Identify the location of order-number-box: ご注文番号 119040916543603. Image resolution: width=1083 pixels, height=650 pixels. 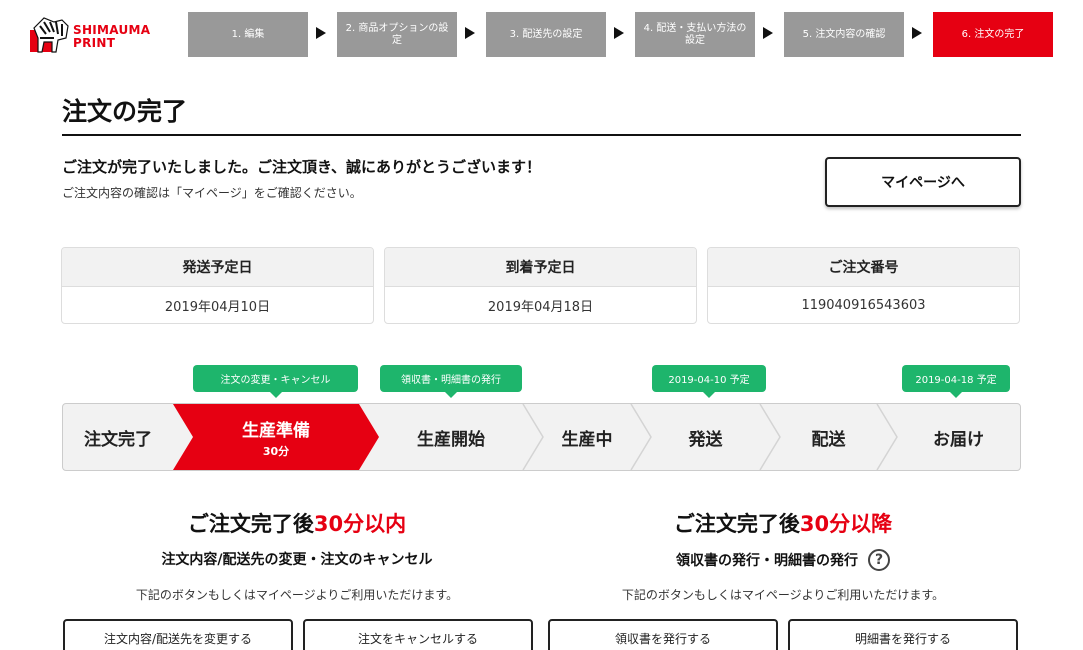
(863, 285).